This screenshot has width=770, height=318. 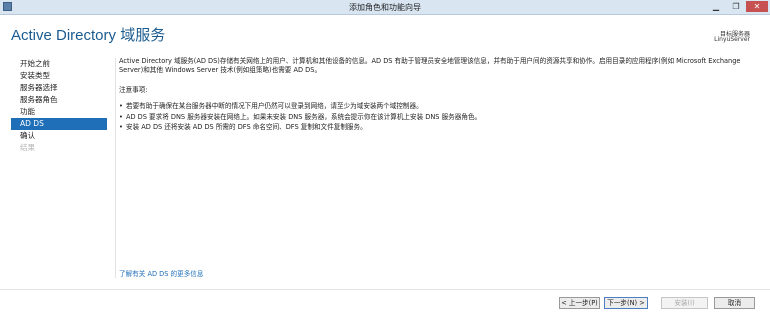 I want to click on title-bar: 添加角色和功能向导 ▁ ❐ ✕, so click(x=385, y=7).